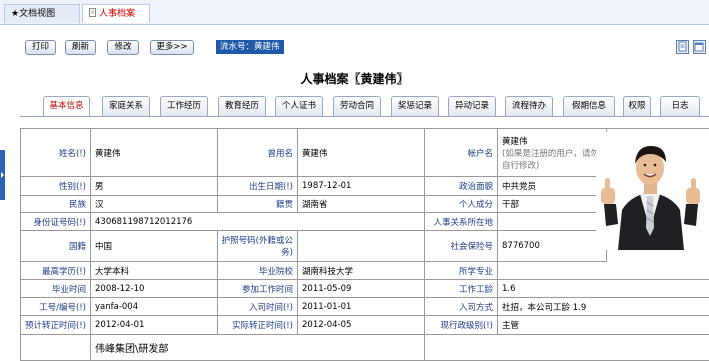 The height and width of the screenshot is (361, 709). Describe the element at coordinates (461, 271) in the screenshot. I see `major-label: 所学专业` at that location.